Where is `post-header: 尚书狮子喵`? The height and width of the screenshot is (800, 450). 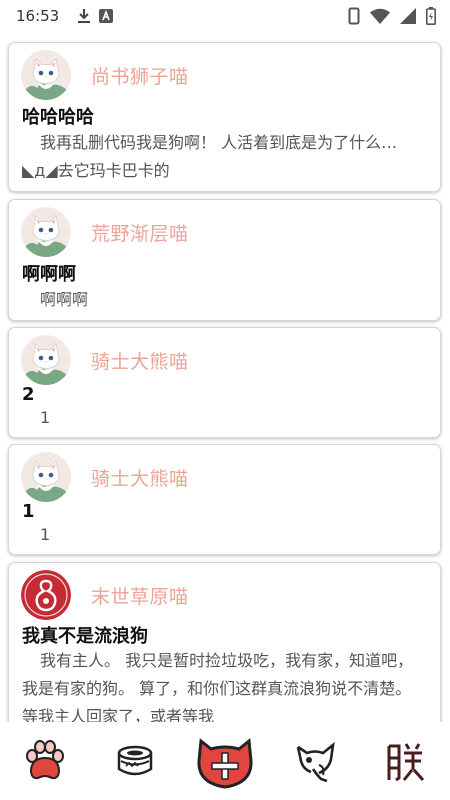
post-header: 尚书狮子喵 is located at coordinates (105, 75).